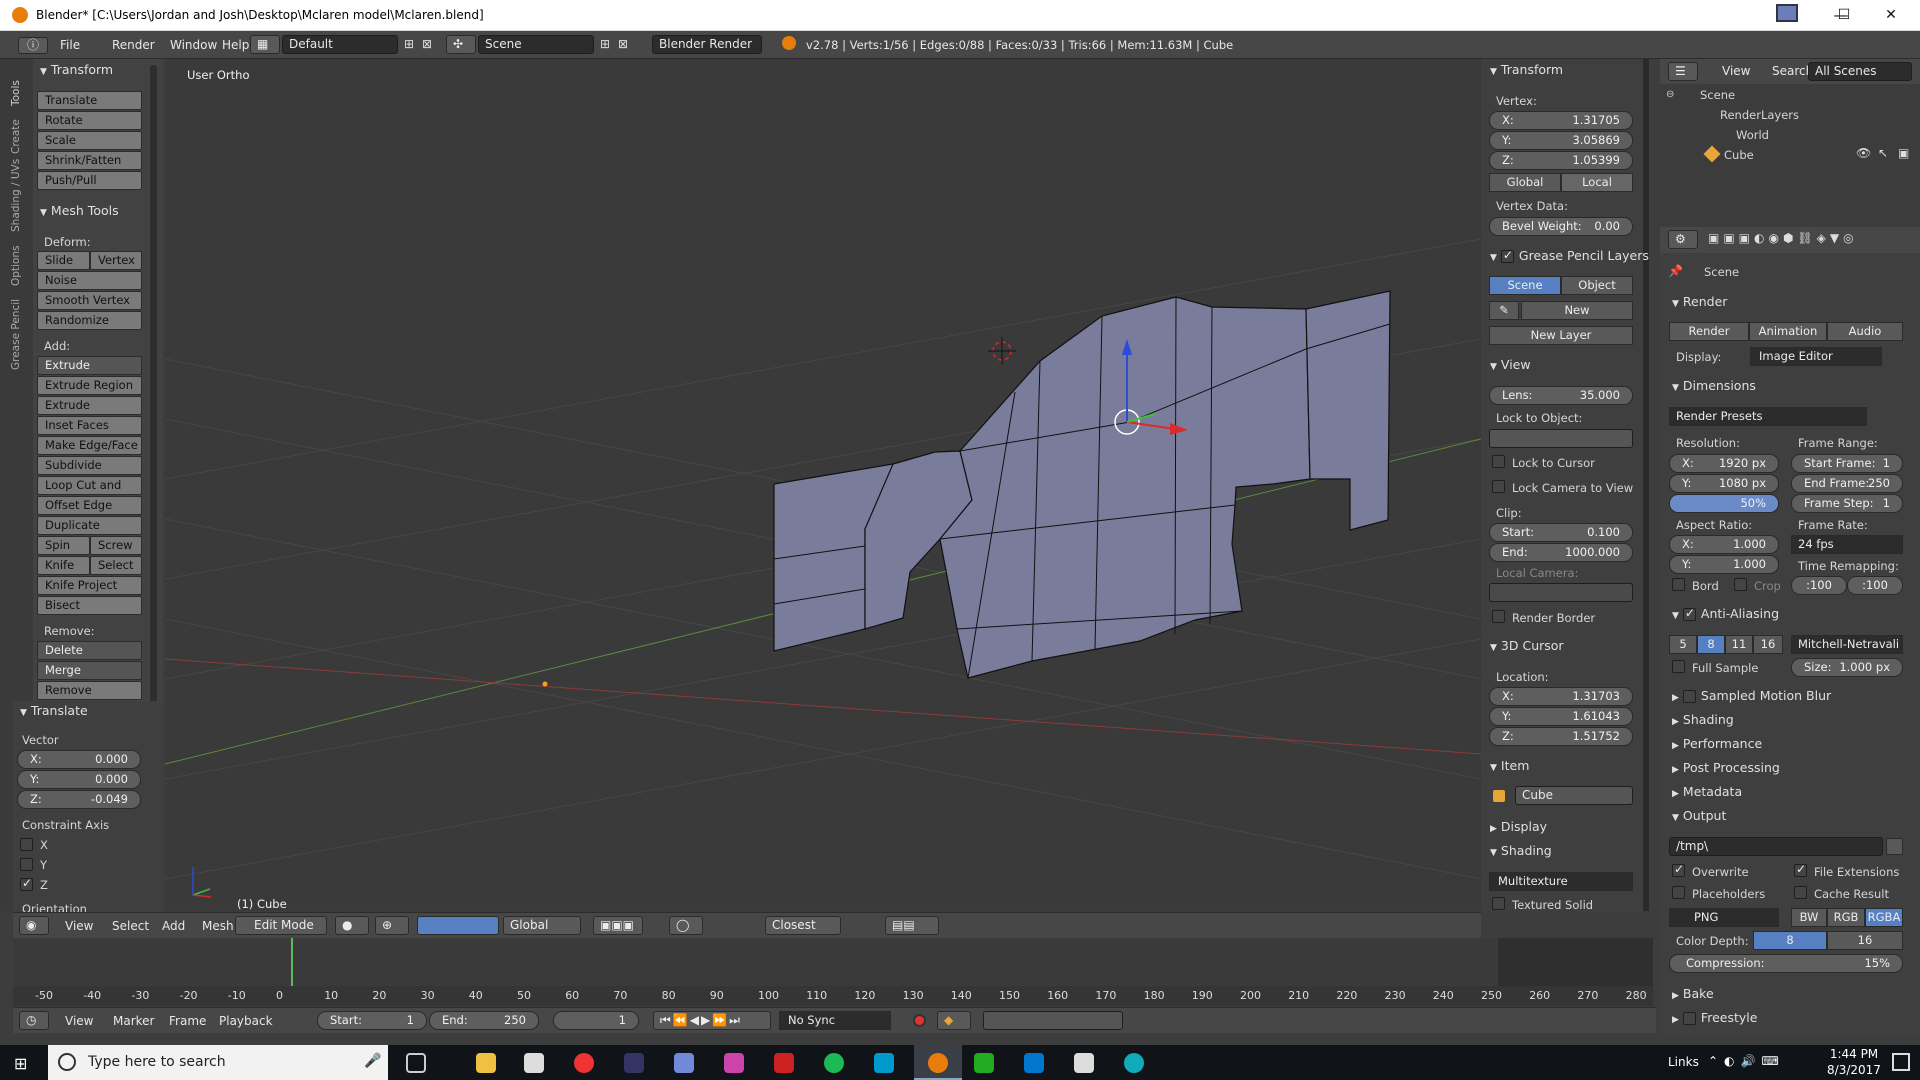 The image size is (1920, 1080). I want to click on cursor-x-field: X: 1.31703, so click(1561, 696).